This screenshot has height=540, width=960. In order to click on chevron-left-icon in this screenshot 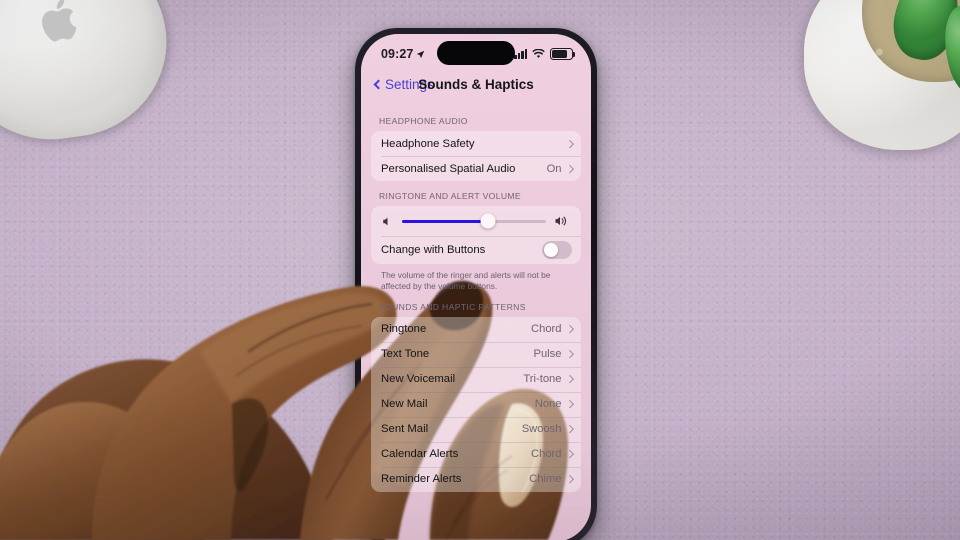, I will do `click(378, 84)`.